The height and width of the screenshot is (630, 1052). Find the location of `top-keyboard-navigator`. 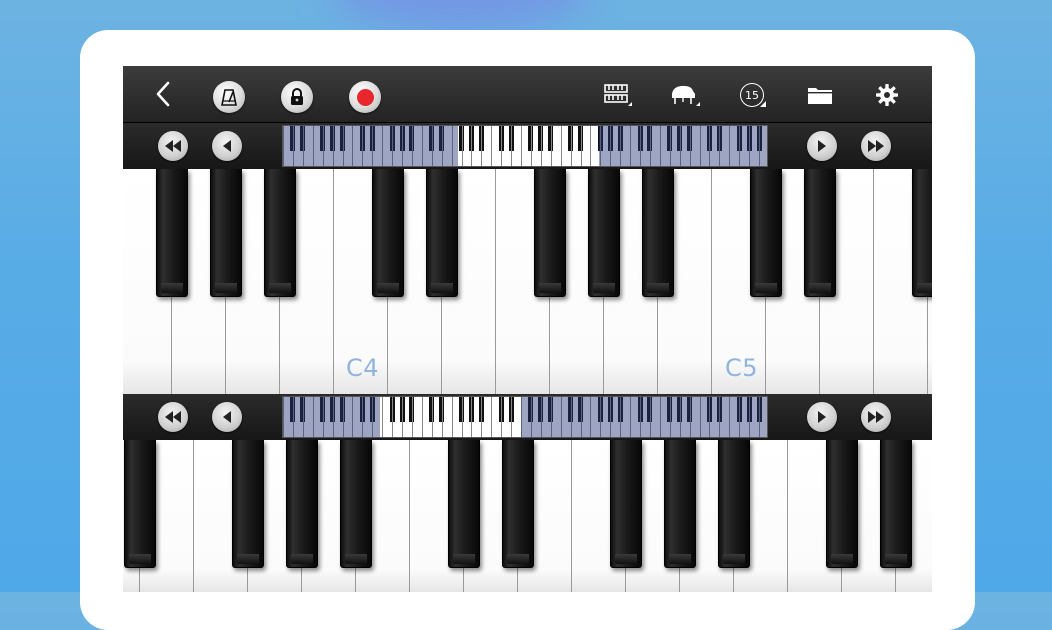

top-keyboard-navigator is located at coordinates (527, 146).